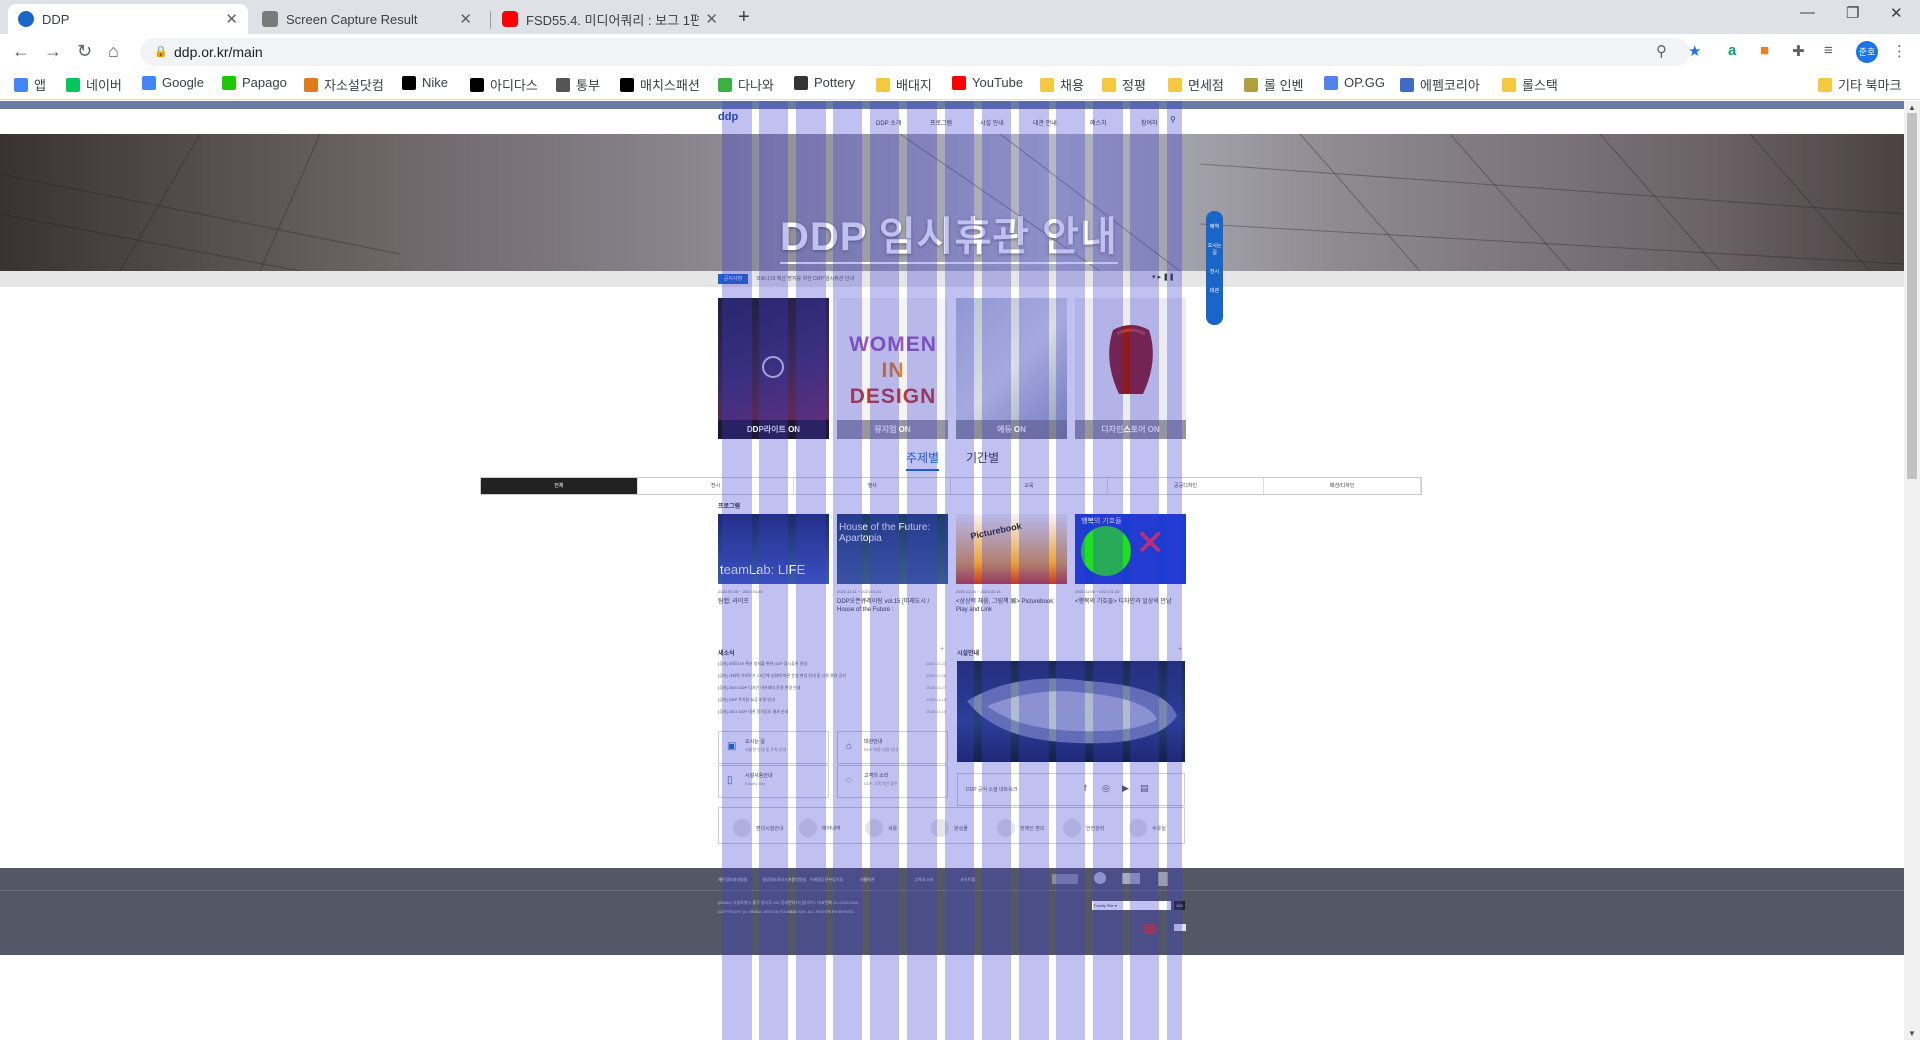 The height and width of the screenshot is (1040, 1920). What do you see at coordinates (1450, 85) in the screenshot?
I see `bookmark-label: 에펨코리아` at bounding box center [1450, 85].